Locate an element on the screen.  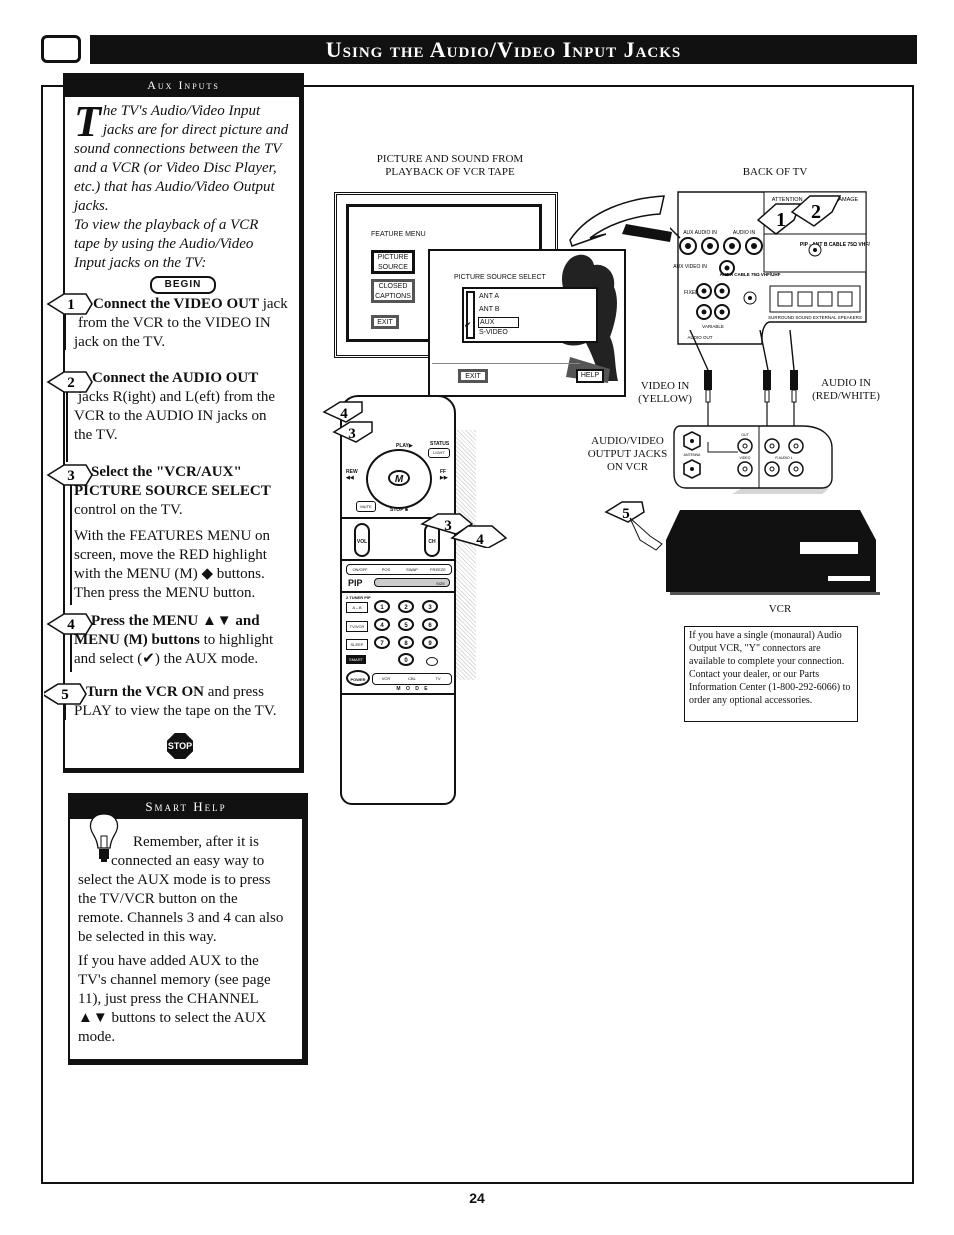
step-3-text: control on the TV. is located at coordinates (128, 510).